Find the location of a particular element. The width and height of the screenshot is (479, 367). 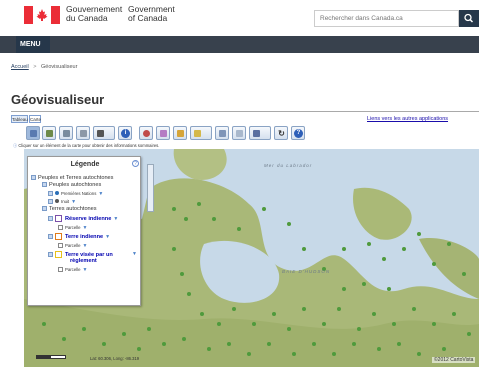

orange-swatch-icon is located at coordinates (58, 236).